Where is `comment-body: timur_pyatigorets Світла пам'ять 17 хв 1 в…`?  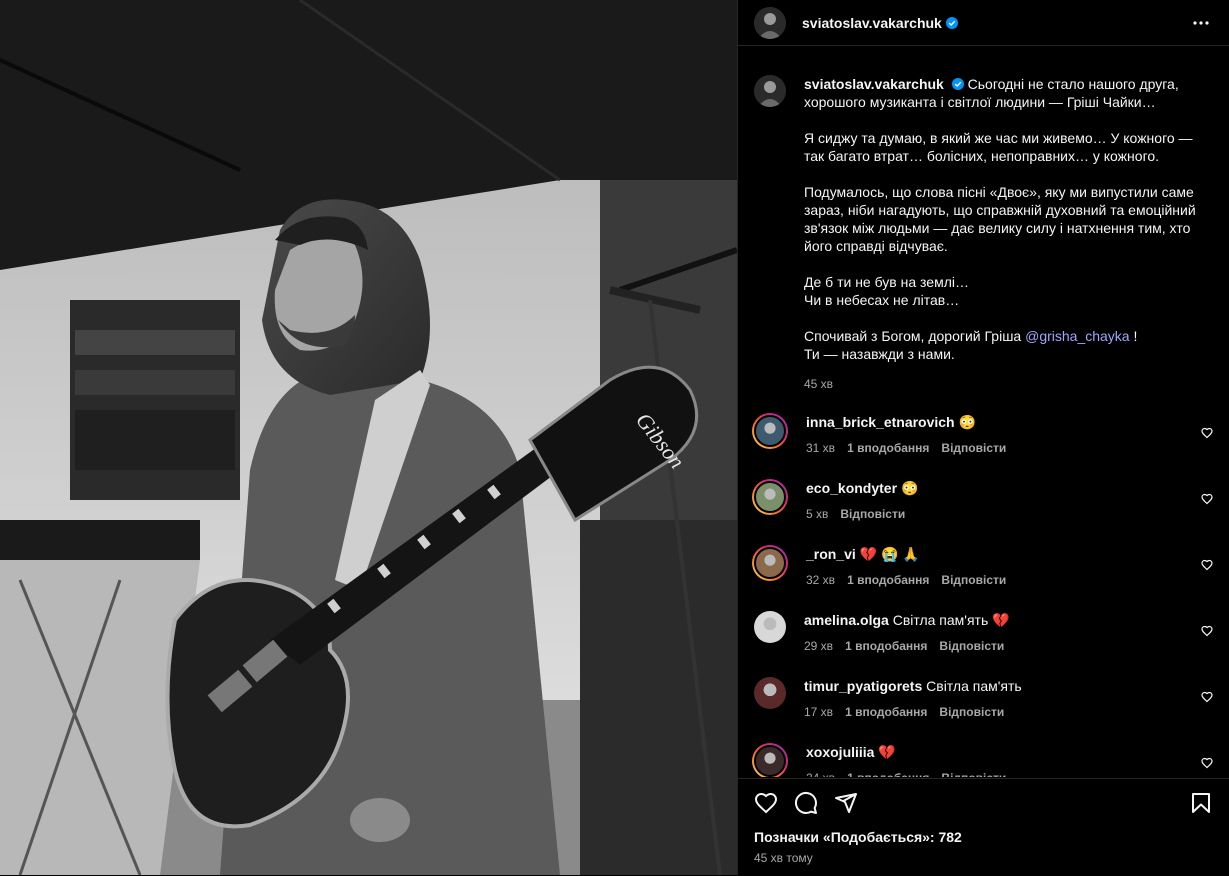
comment-body: timur_pyatigorets Світла пам'ять 17 хв 1 в… is located at coordinates (913, 710).